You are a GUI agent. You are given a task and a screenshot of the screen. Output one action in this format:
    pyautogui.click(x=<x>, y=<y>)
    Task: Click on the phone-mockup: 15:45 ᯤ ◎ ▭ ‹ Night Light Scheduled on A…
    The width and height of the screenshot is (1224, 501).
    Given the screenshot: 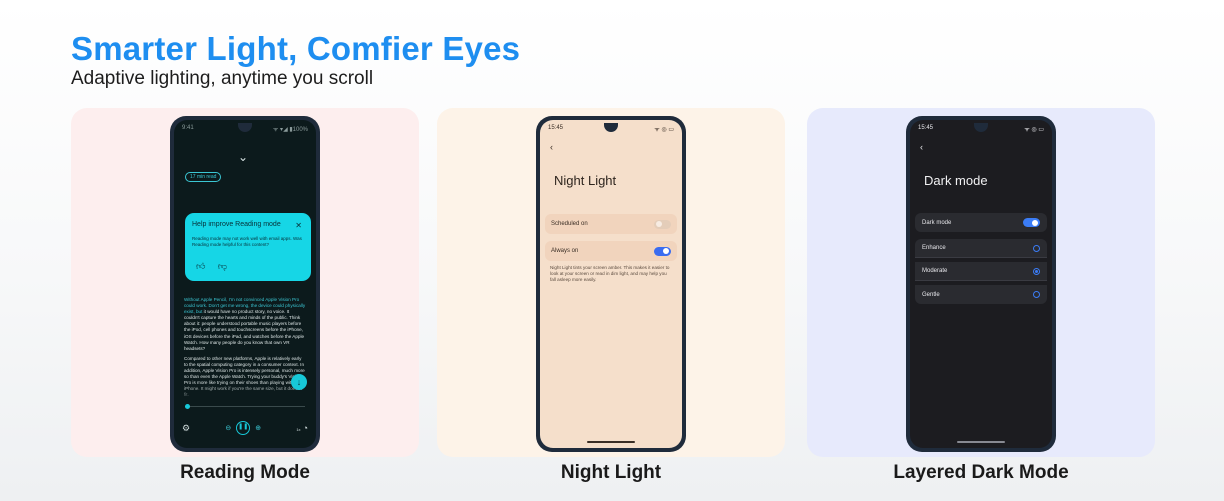 What is the action you would take?
    pyautogui.click(x=611, y=284)
    